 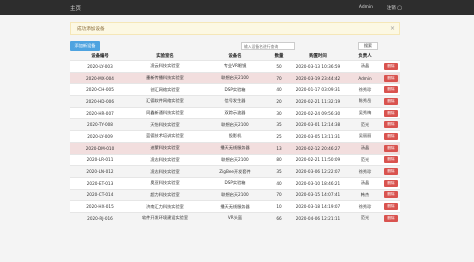 What do you see at coordinates (318, 66) in the screenshot?
I see `cell-purchase-date: 2020-03-13 10:36:59` at bounding box center [318, 66].